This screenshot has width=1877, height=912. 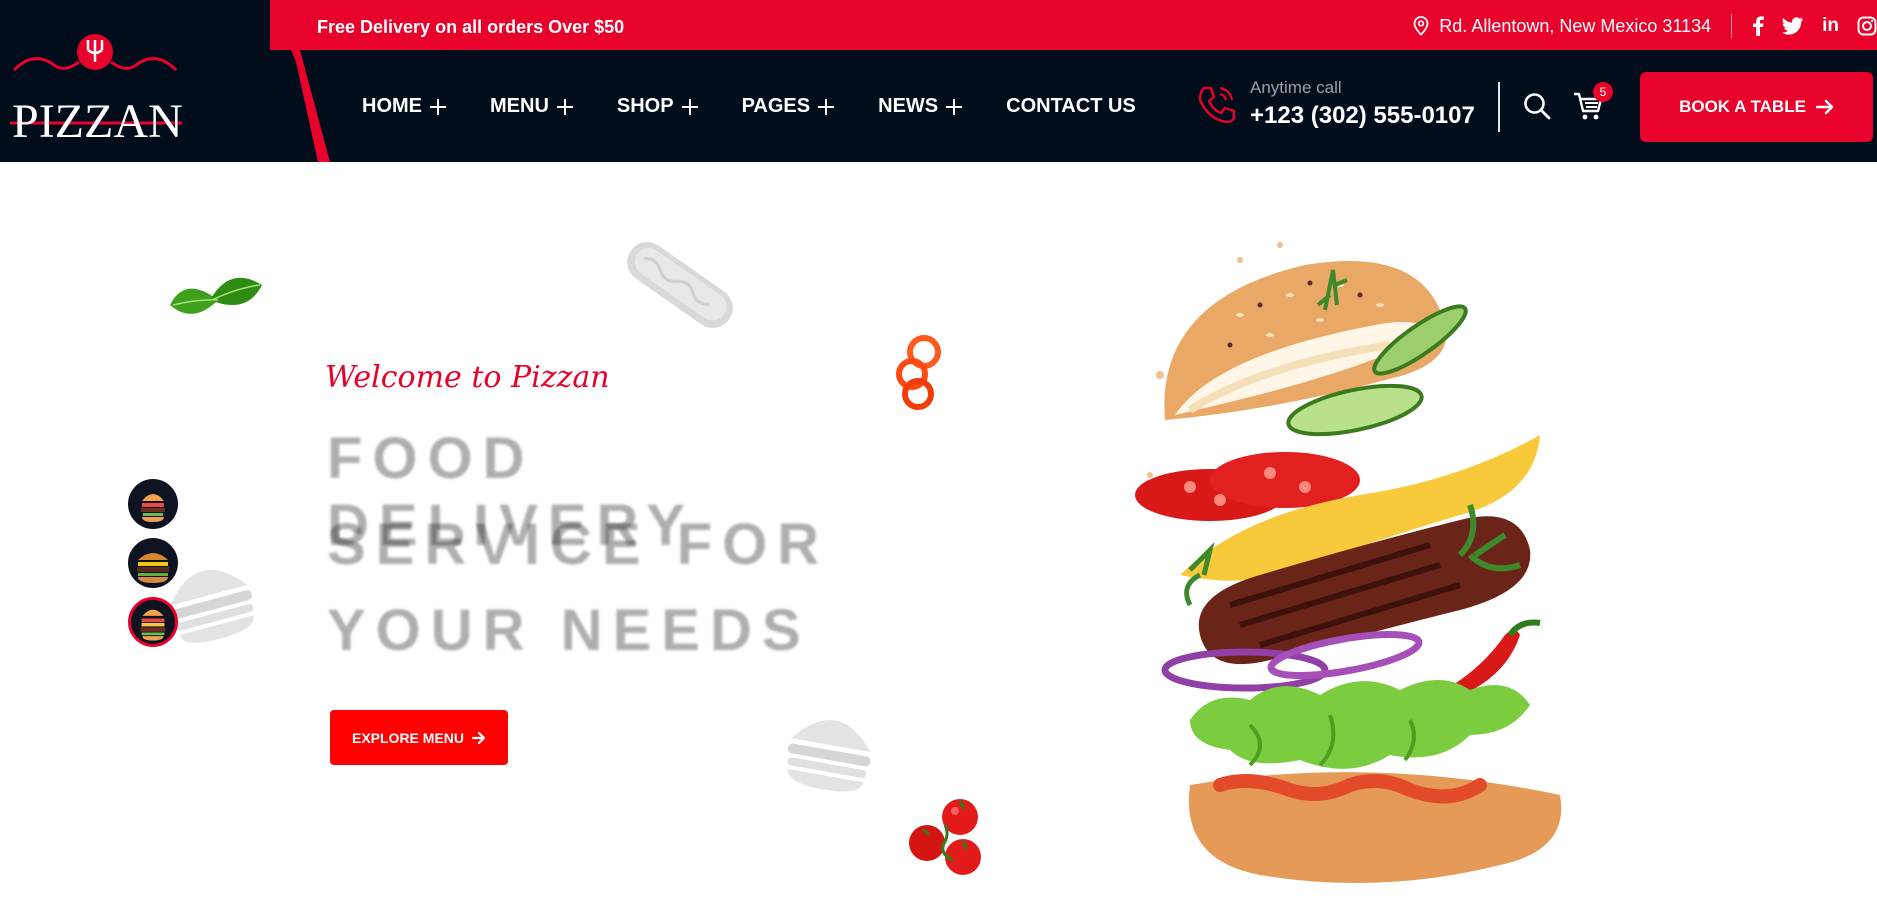 What do you see at coordinates (1296, 87) in the screenshot?
I see `call-label: Anytime call` at bounding box center [1296, 87].